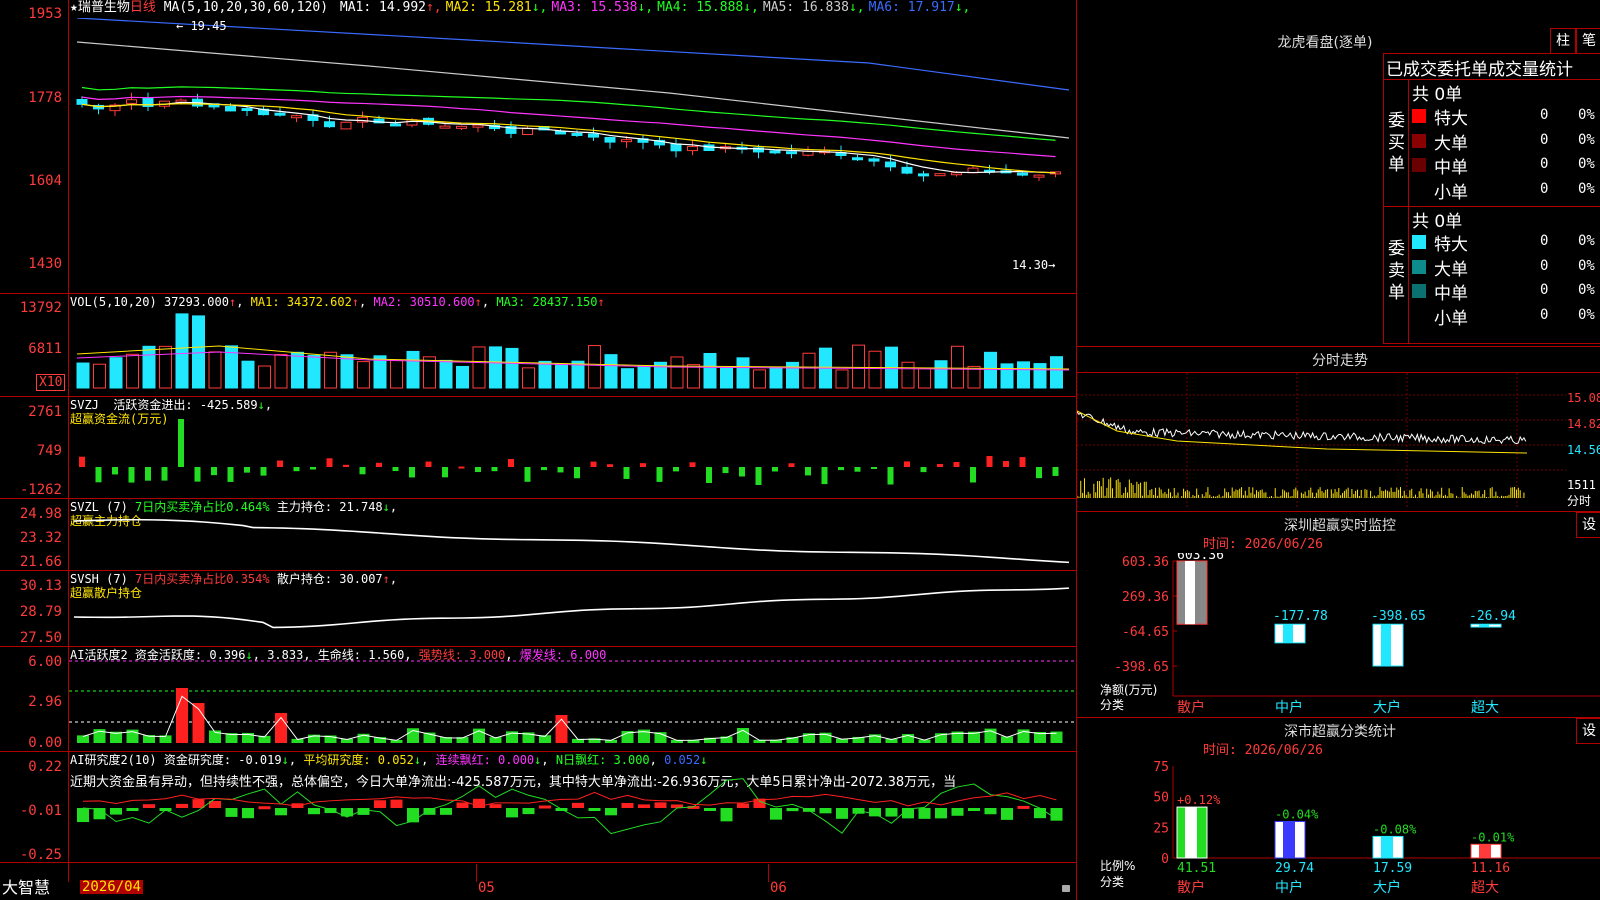  Describe the element at coordinates (112, 887) in the screenshot. I see `date-first: 2026/04` at that location.